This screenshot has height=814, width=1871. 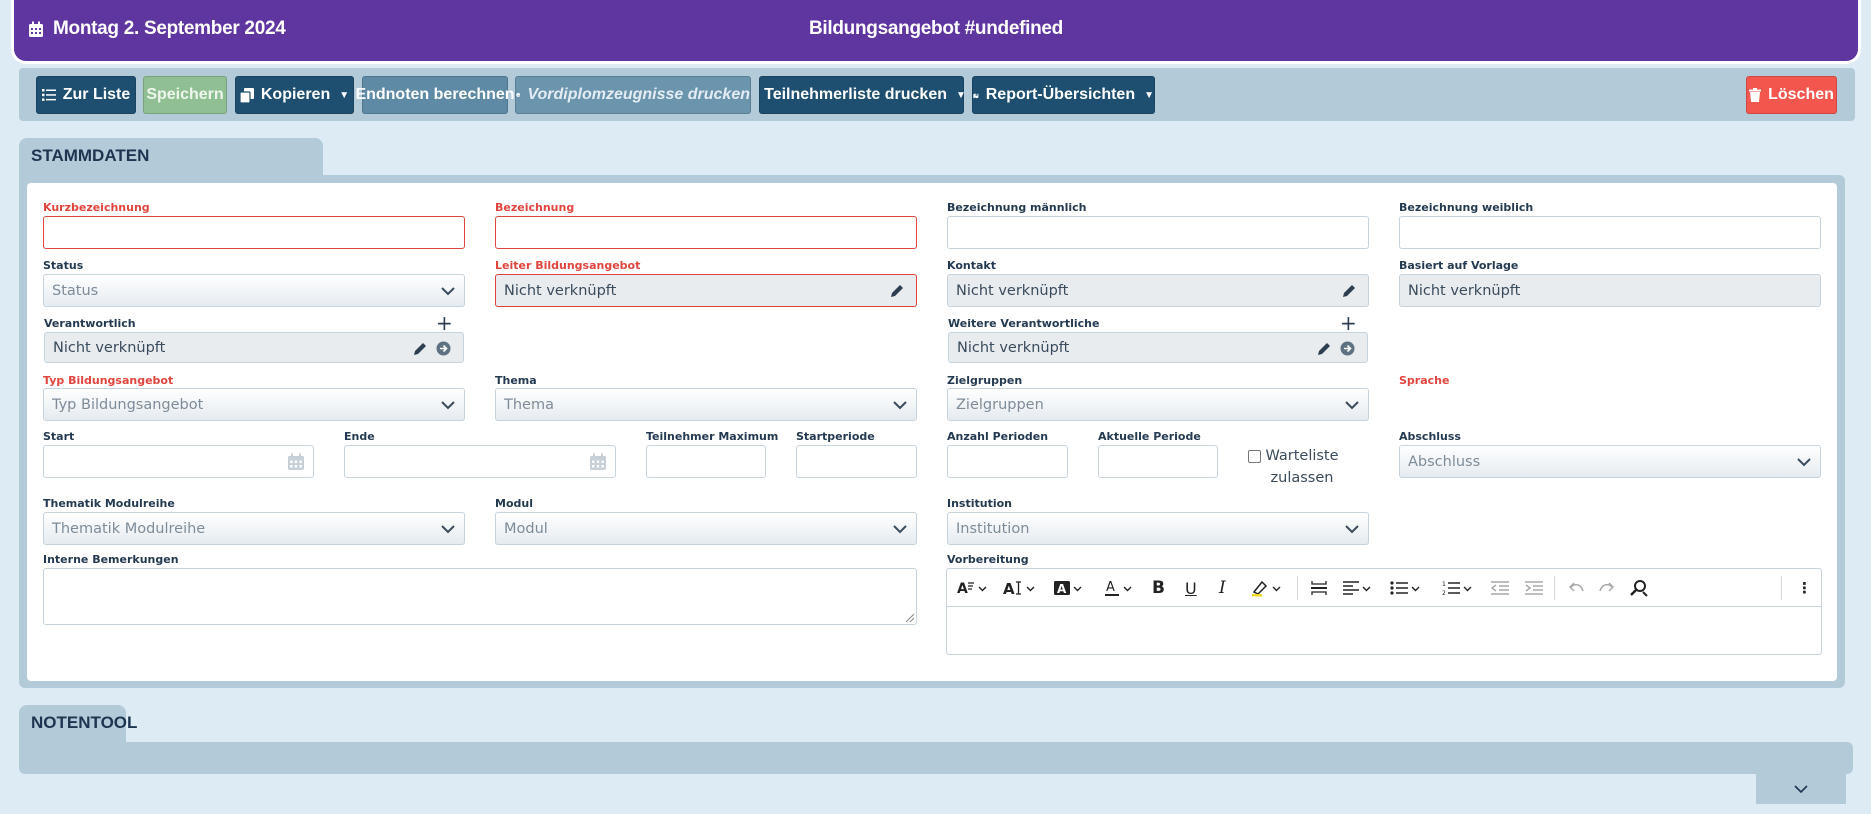 I want to click on modul-select: Modul, so click(x=706, y=528).